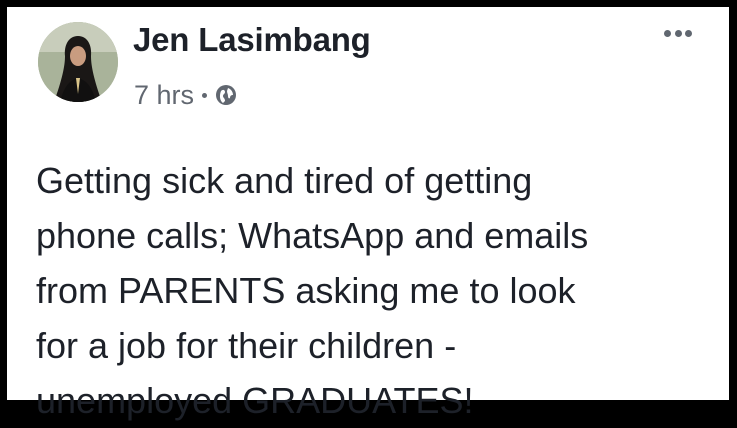  I want to click on post-meta: 7 hrs, so click(185, 95).